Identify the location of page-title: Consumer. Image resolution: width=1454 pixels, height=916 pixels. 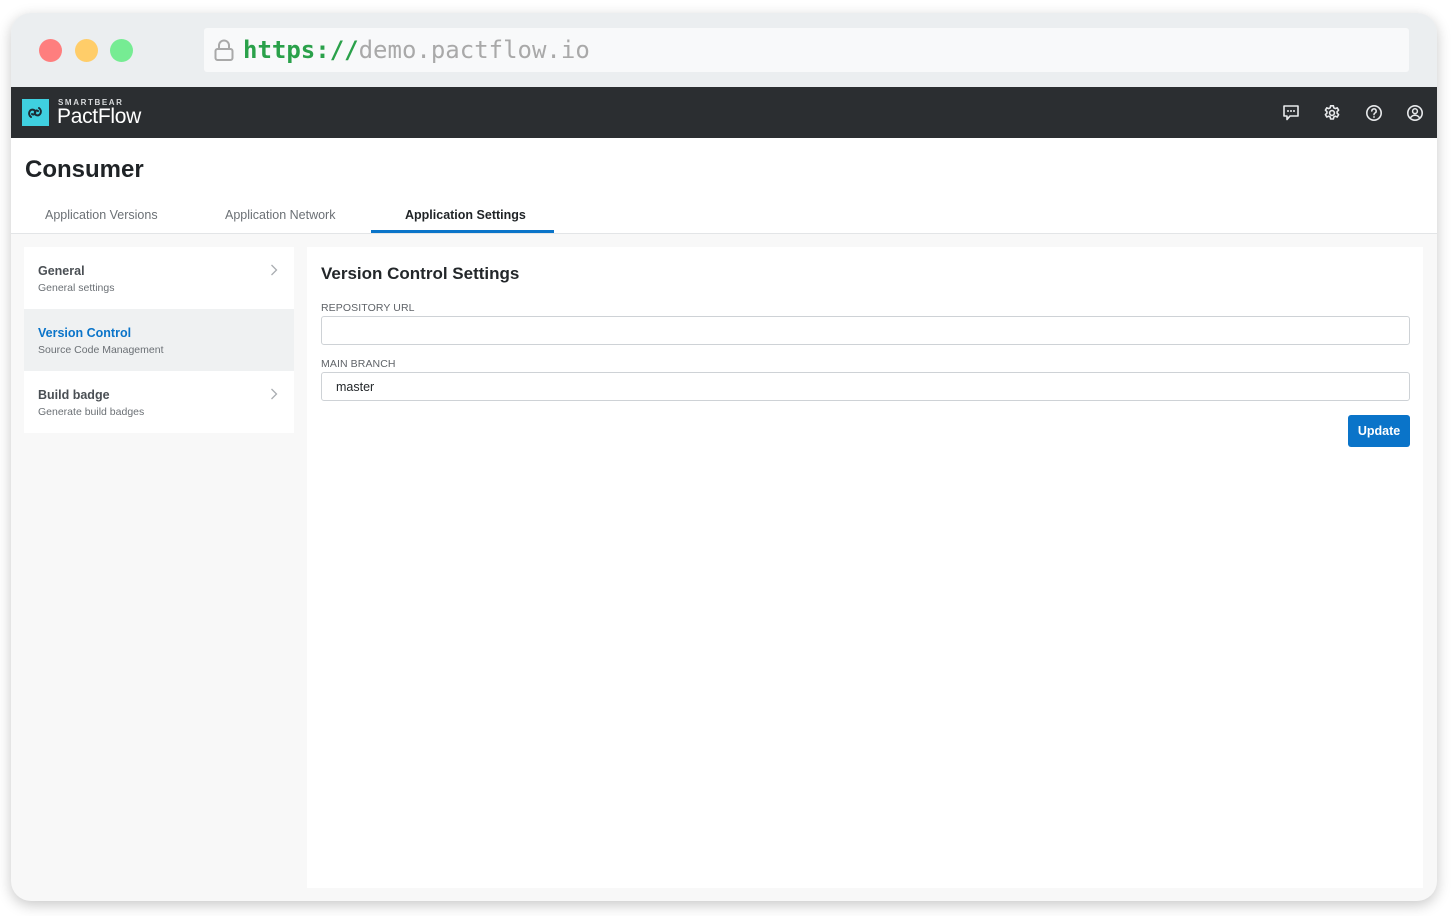
(84, 169).